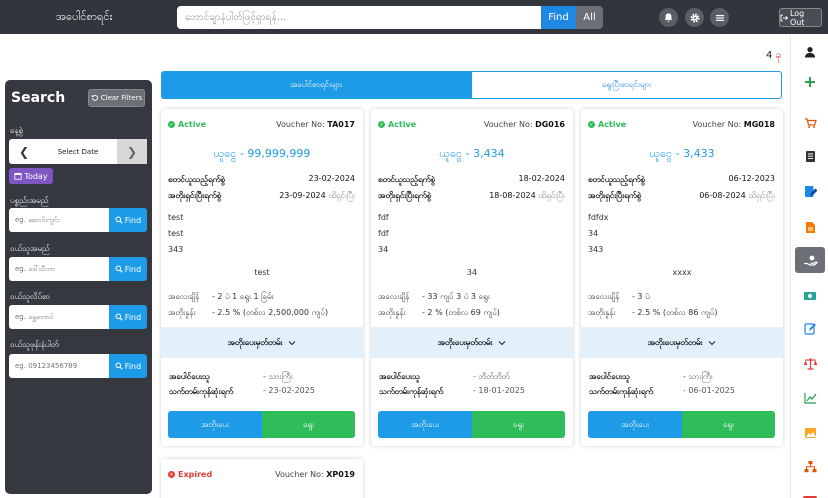  What do you see at coordinates (444, 377) in the screenshot?
I see `payer-row: အပေါင်ပေးသူ - ဘိတ်ဘိတ်` at bounding box center [444, 377].